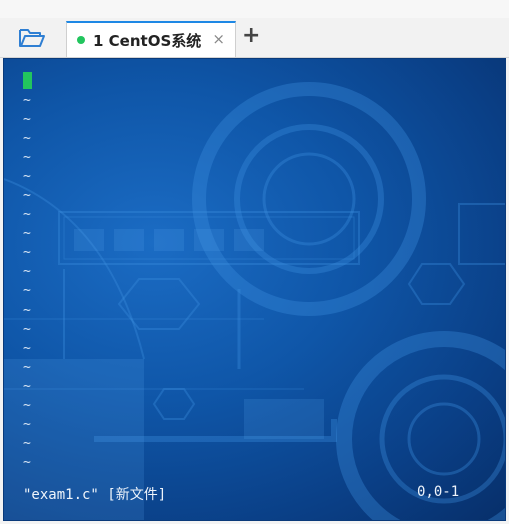 The height and width of the screenshot is (524, 509). I want to click on open-session-button, so click(32, 38).